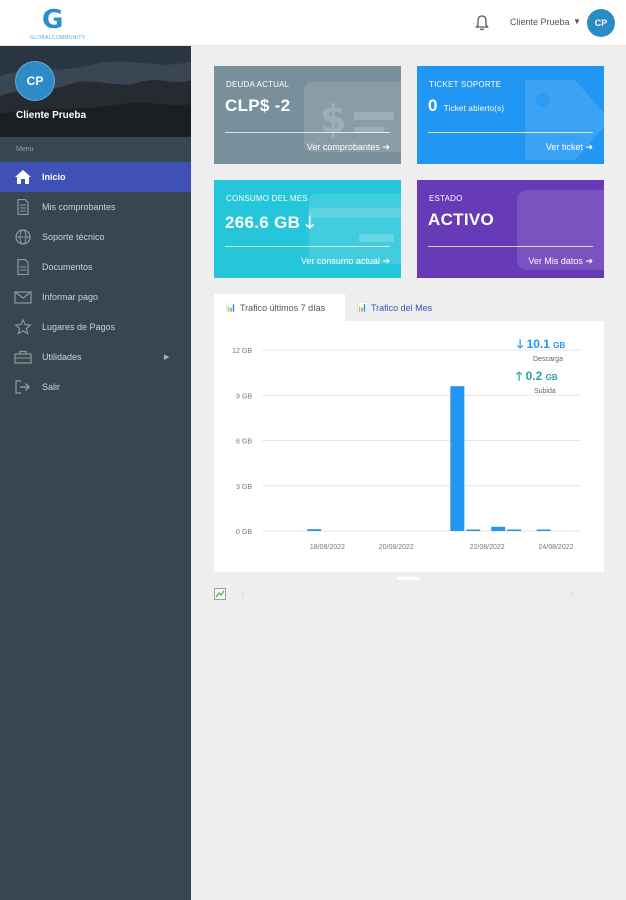 The image size is (626, 900). I want to click on user-menu-name: Cliente Prueba, so click(540, 22).